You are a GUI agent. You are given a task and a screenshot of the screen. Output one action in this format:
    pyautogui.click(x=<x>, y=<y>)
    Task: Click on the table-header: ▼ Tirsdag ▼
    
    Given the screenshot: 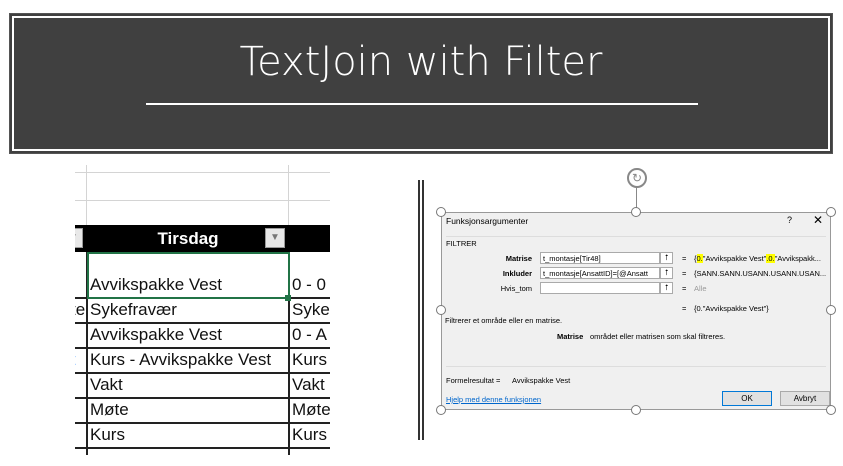 What is the action you would take?
    pyautogui.click(x=202, y=238)
    